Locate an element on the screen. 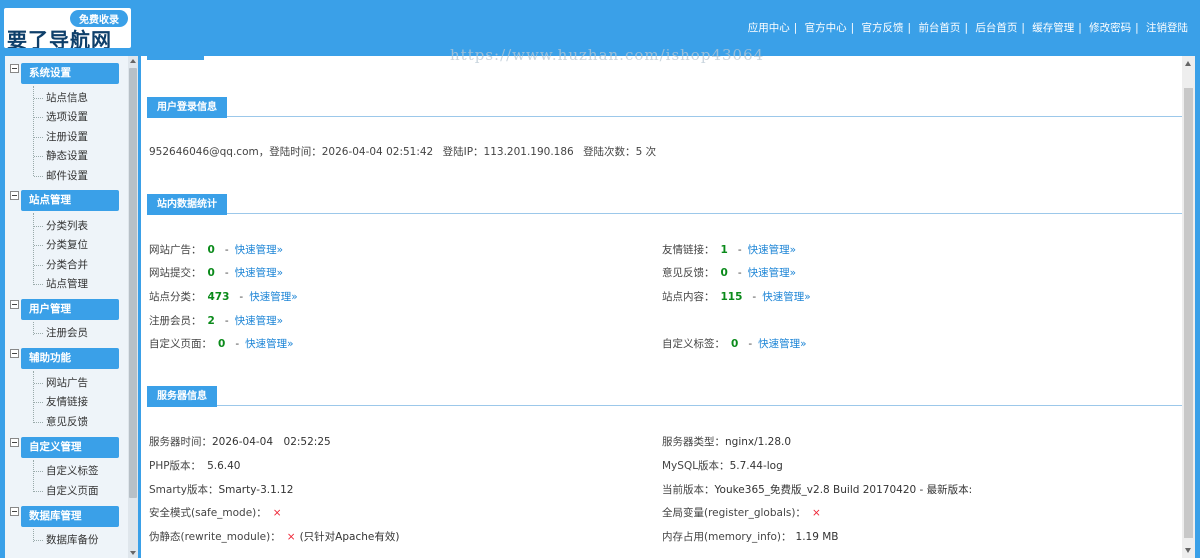 The width and height of the screenshot is (1200, 558). server-type: nginx/1.28.0 is located at coordinates (758, 442).